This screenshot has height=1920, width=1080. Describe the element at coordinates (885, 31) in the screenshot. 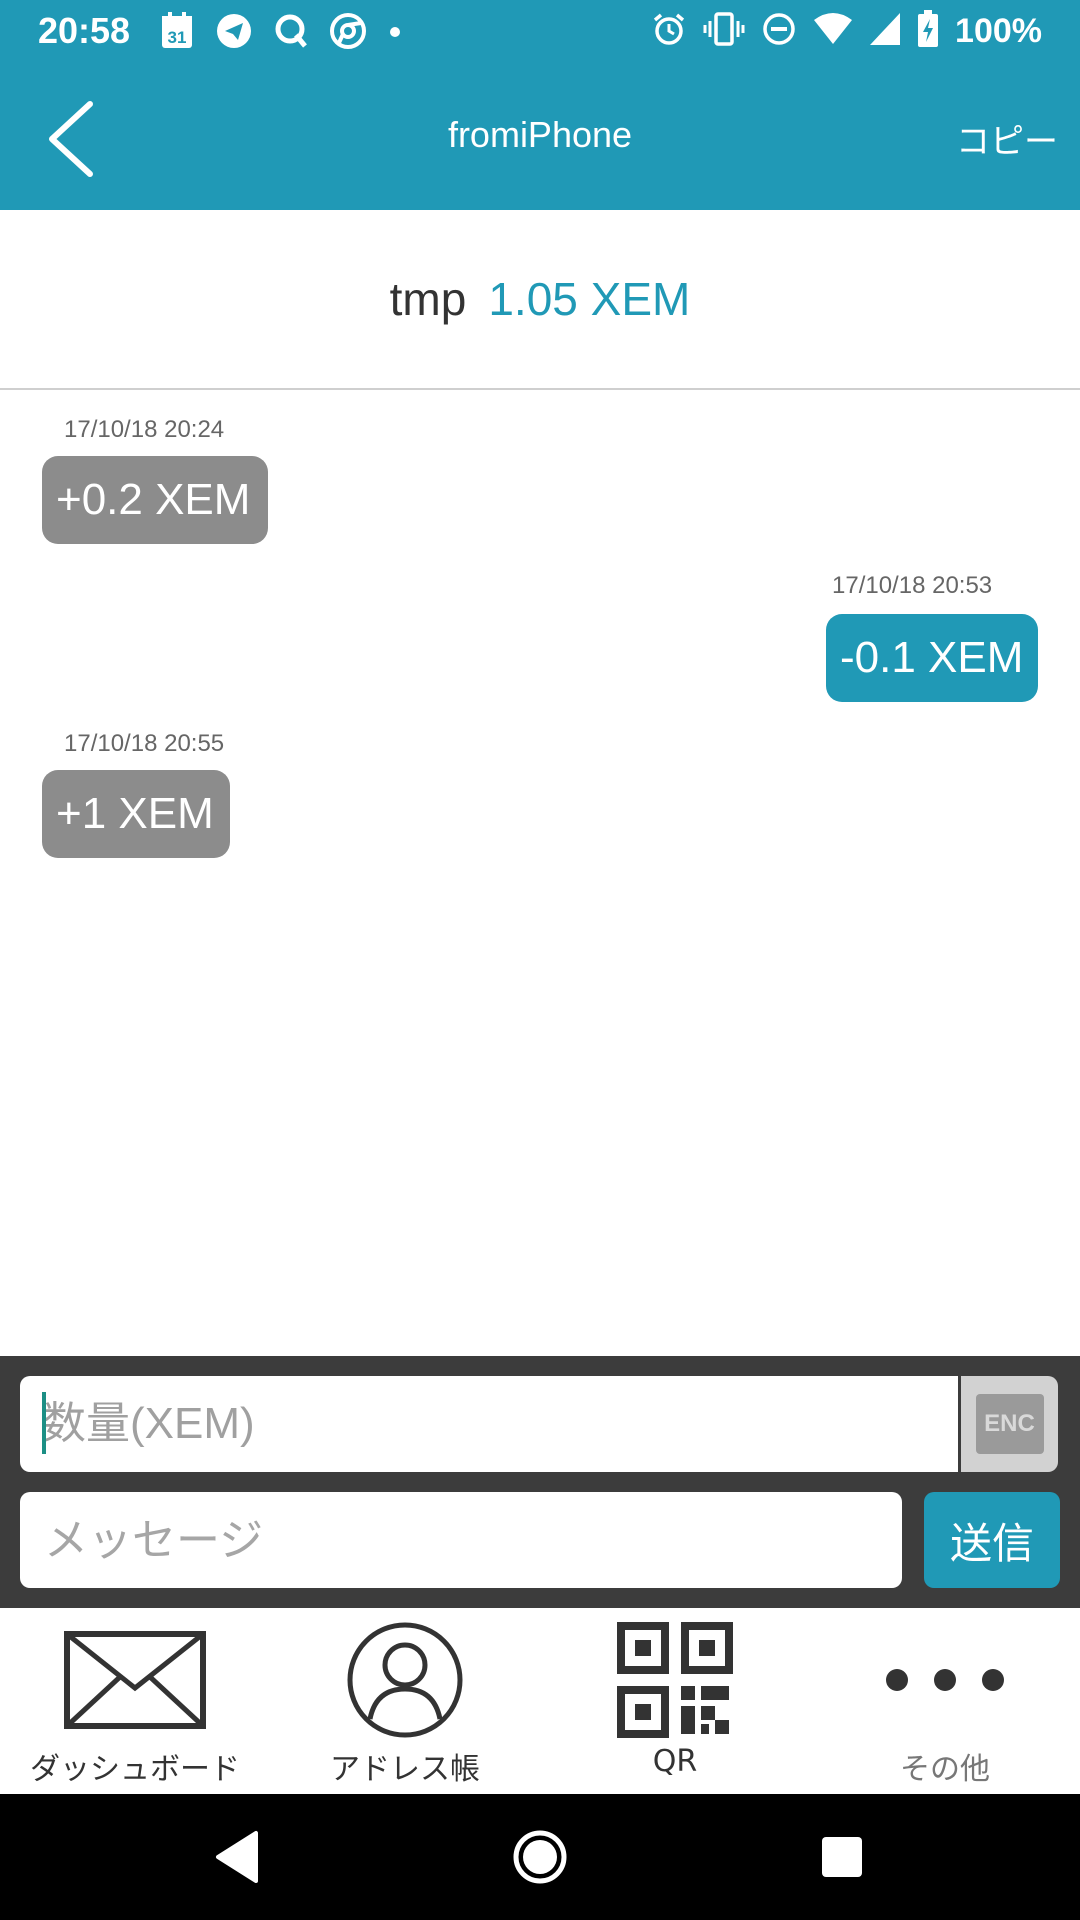

I see `signal-icon` at that location.